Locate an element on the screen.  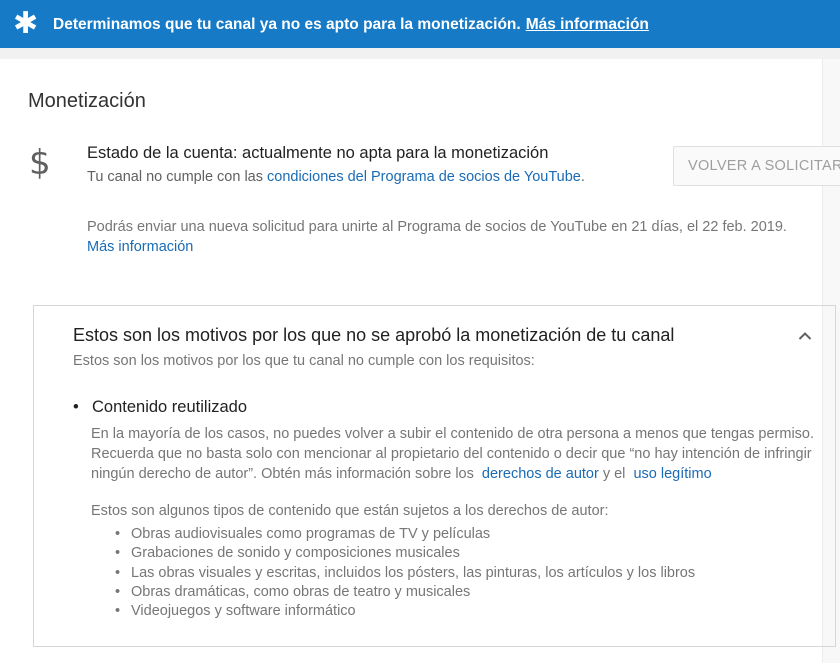
reapply-button: VOLVER A SOLICITAR is located at coordinates (756, 166).